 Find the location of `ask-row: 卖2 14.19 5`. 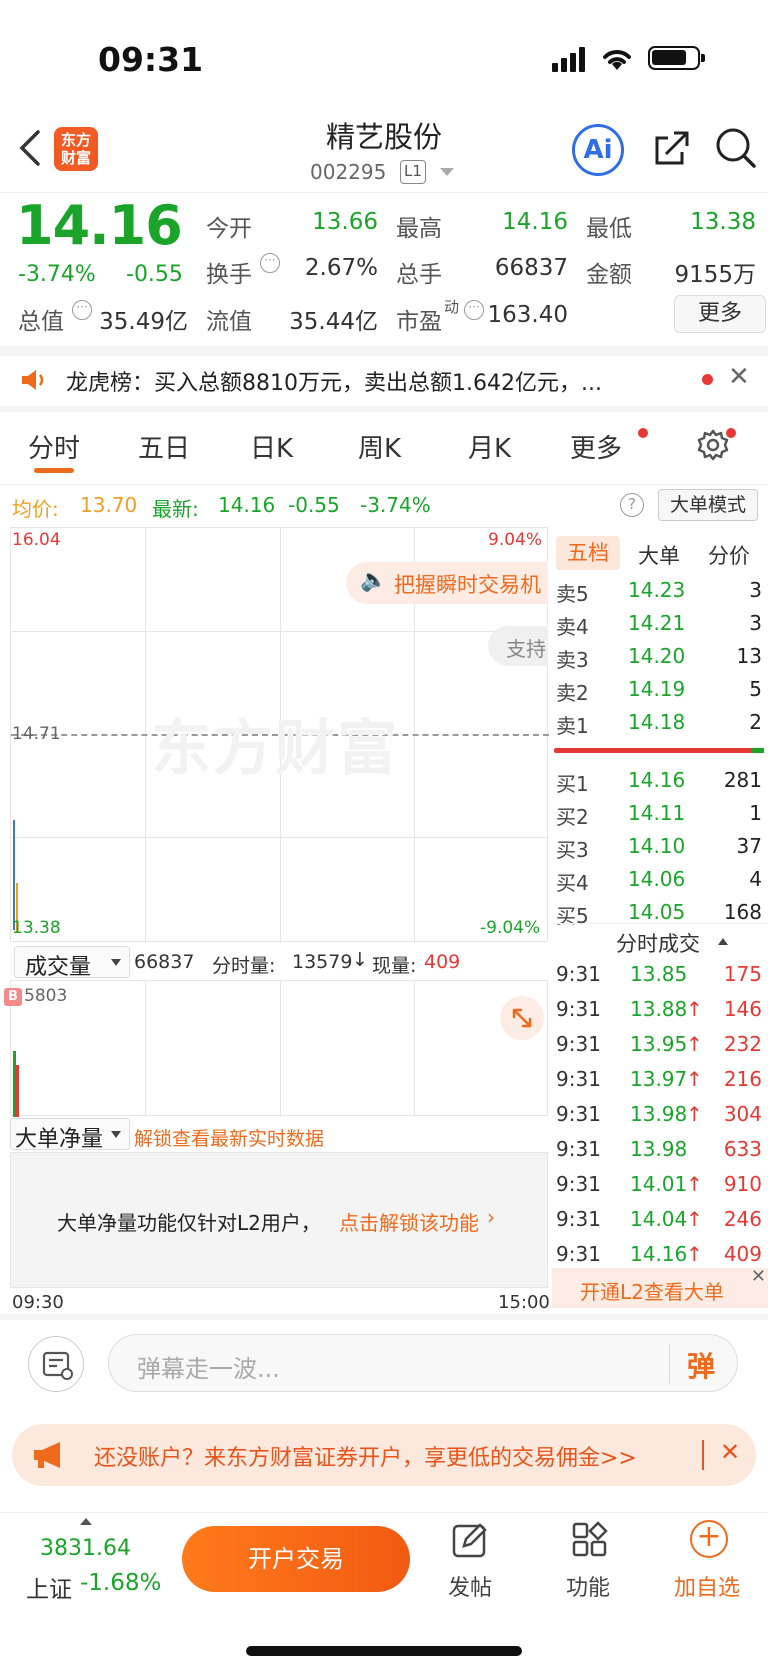

ask-row: 卖2 14.19 5 is located at coordinates (660, 689).